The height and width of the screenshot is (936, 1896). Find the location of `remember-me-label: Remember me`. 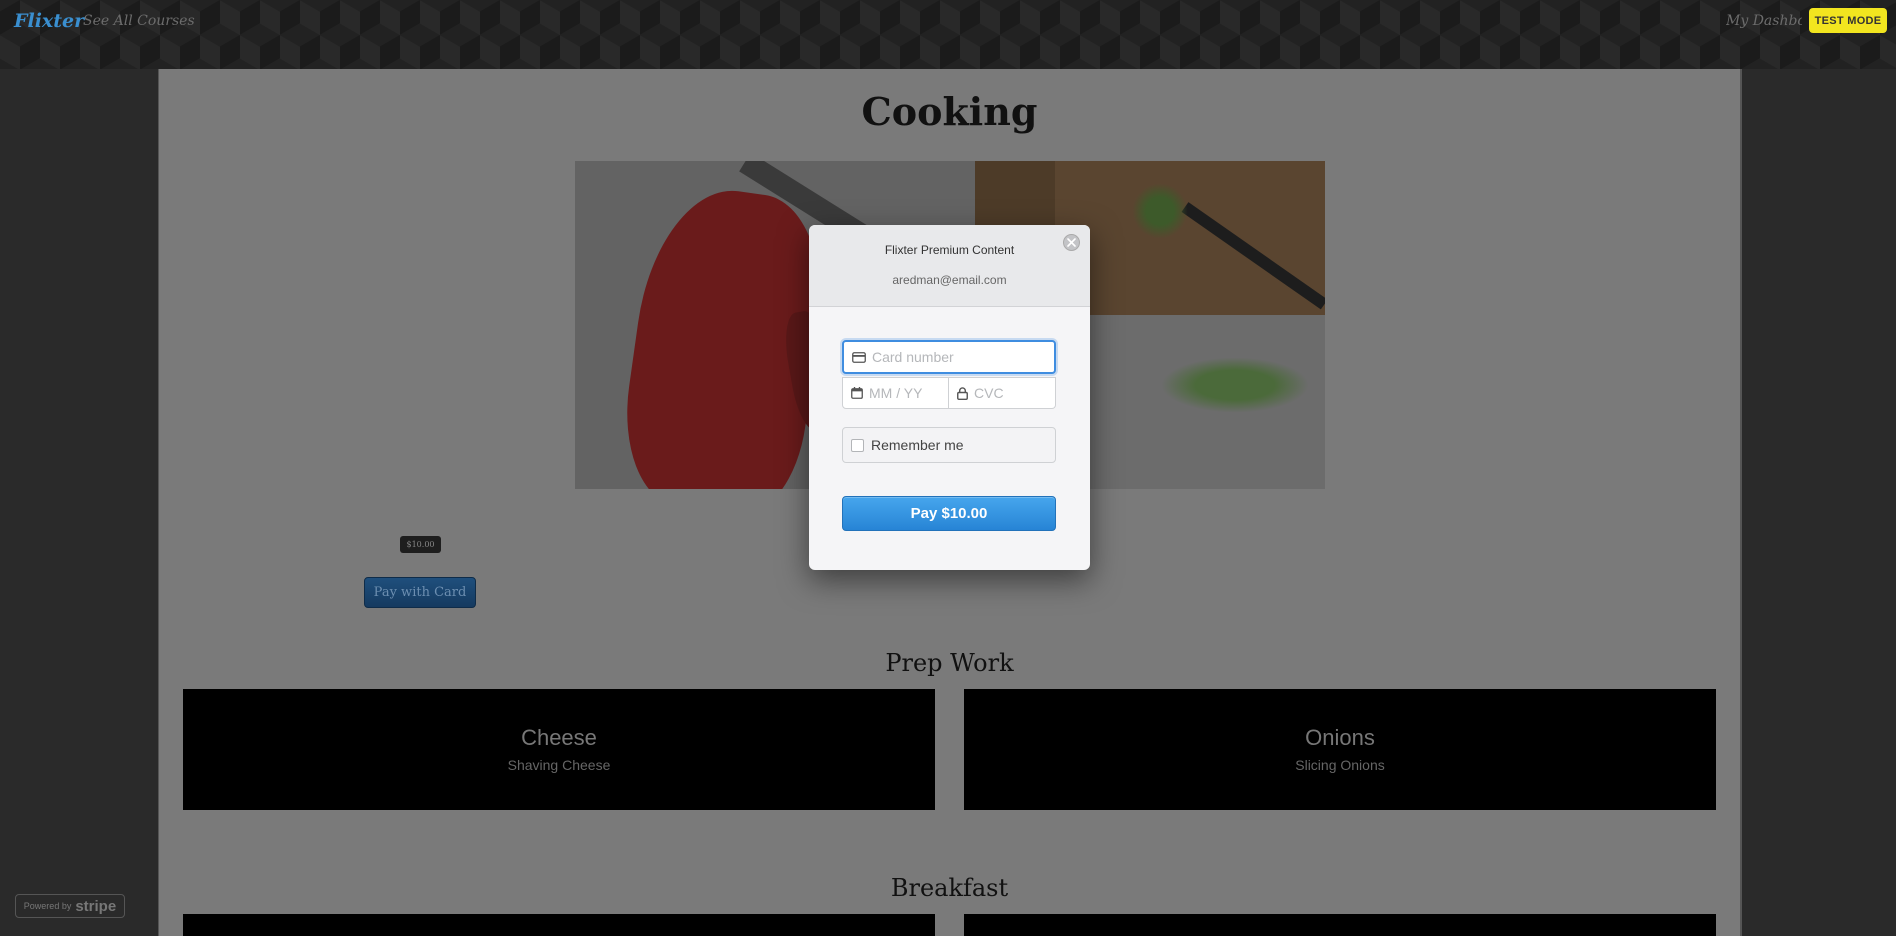

remember-me-label: Remember me is located at coordinates (917, 445).